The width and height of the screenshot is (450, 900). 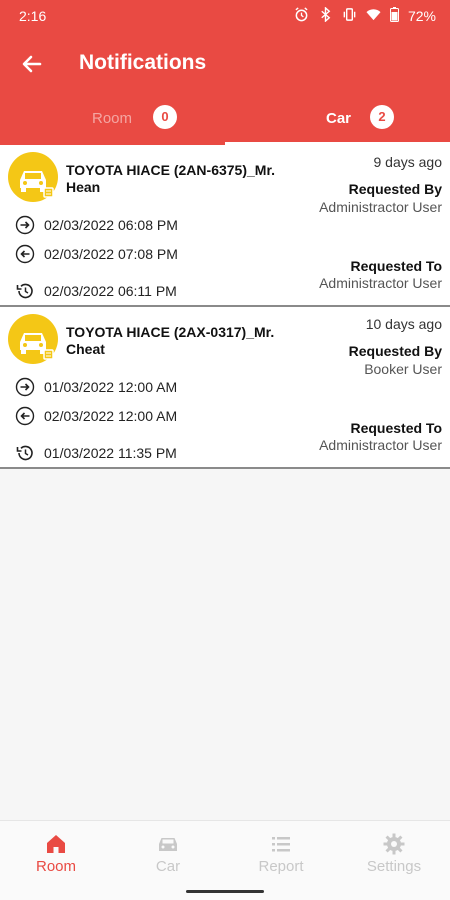 What do you see at coordinates (55, 866) in the screenshot?
I see `nav-room-label: Room` at bounding box center [55, 866].